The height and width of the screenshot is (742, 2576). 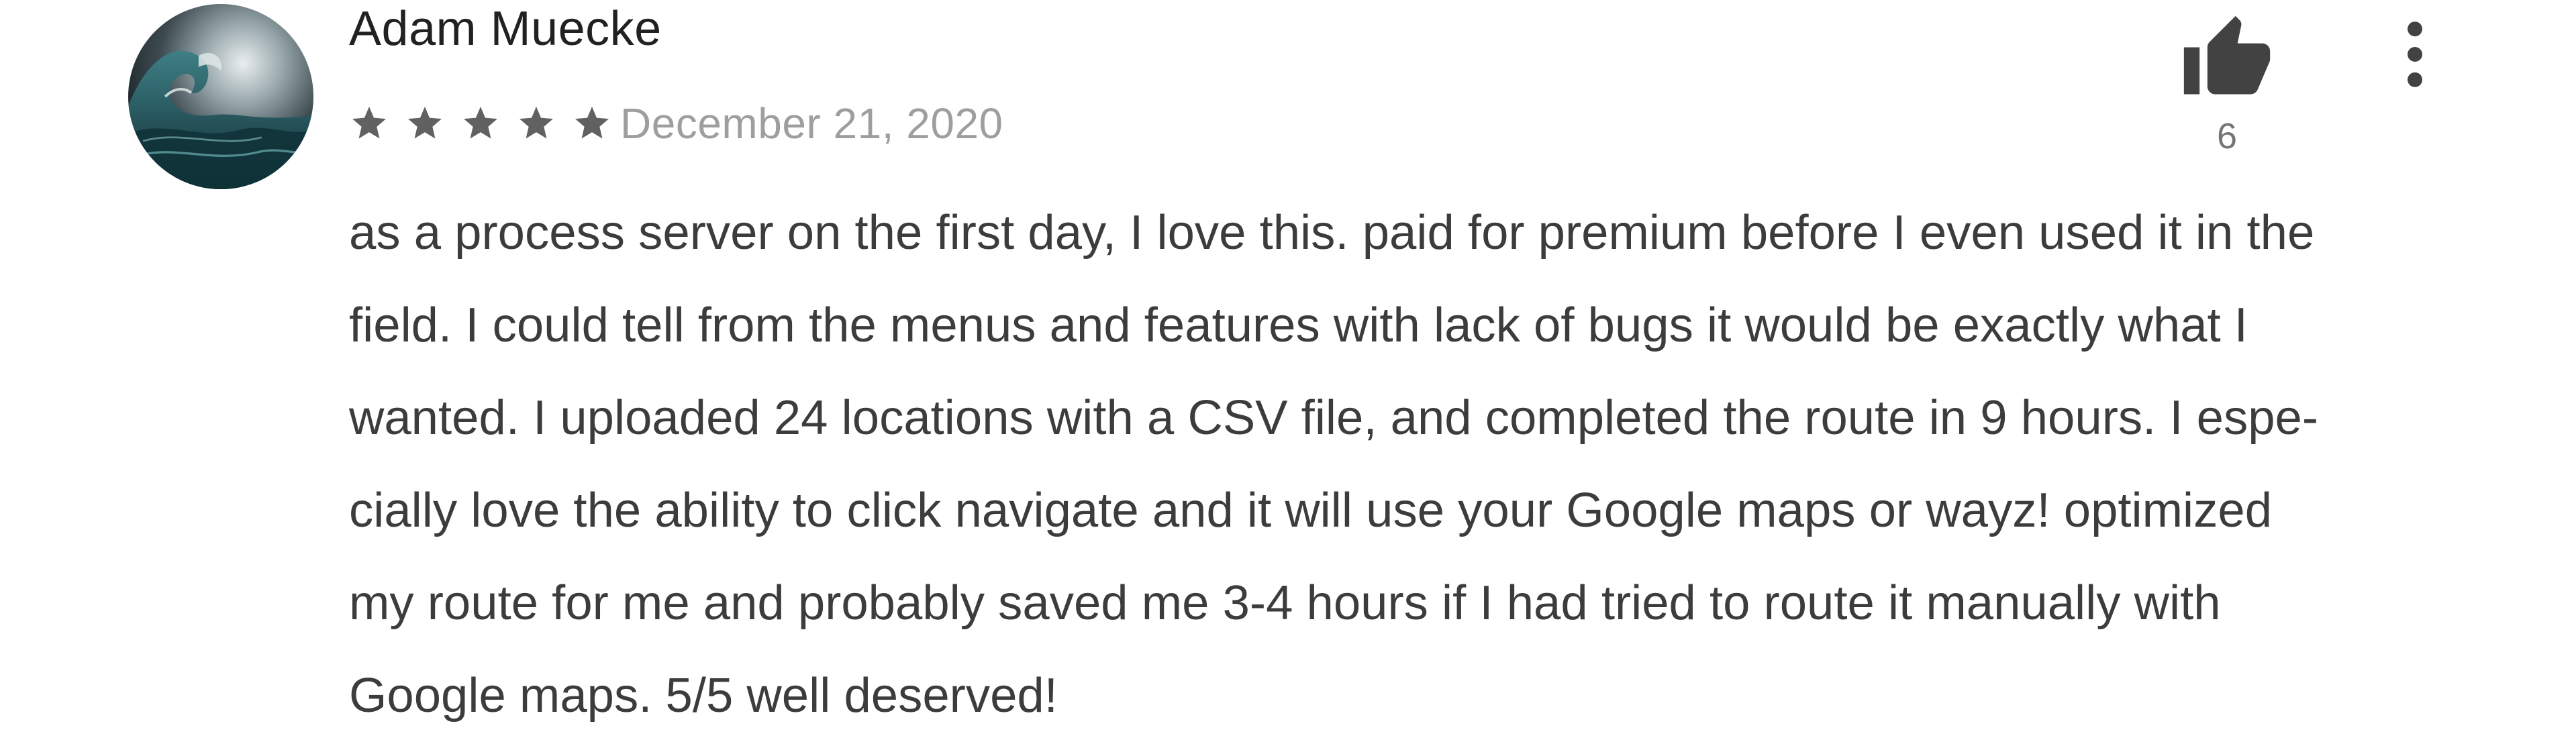 I want to click on avatar-image, so click(x=220, y=96).